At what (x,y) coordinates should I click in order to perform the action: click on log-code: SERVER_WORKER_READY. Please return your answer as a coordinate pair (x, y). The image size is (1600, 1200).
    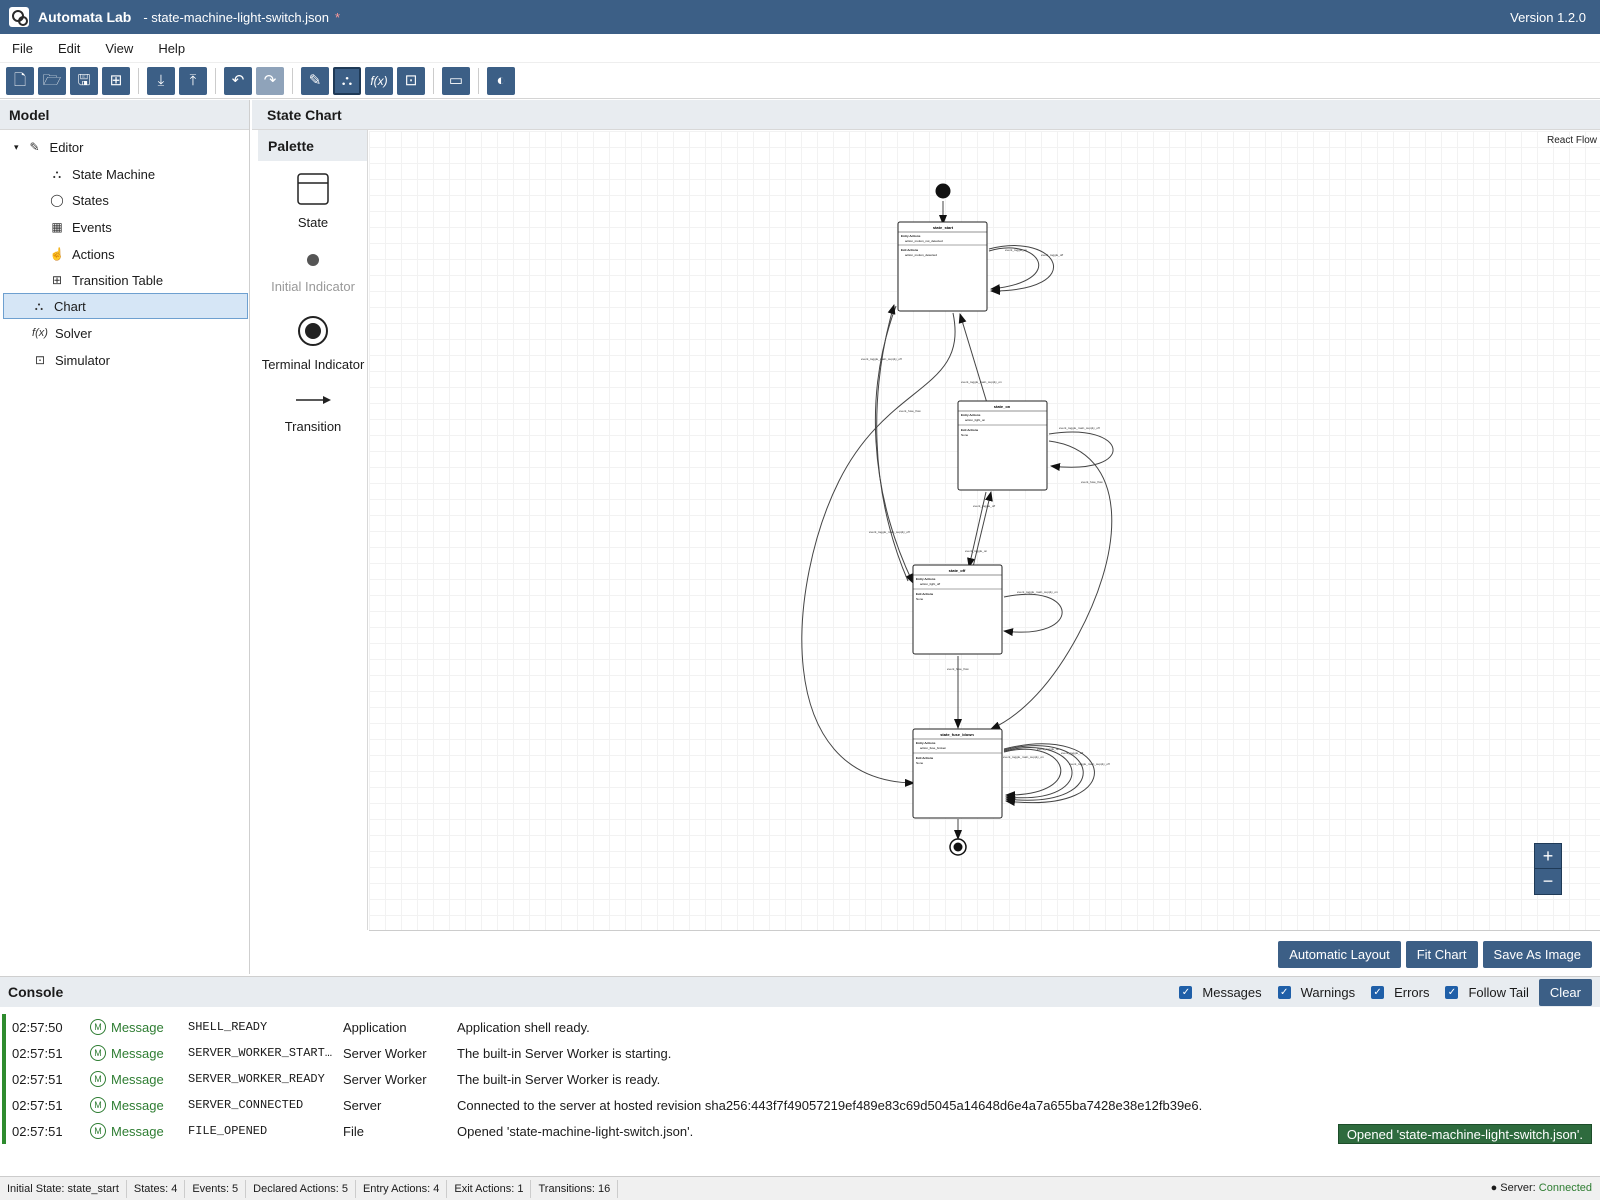
    Looking at the image, I should click on (256, 1079).